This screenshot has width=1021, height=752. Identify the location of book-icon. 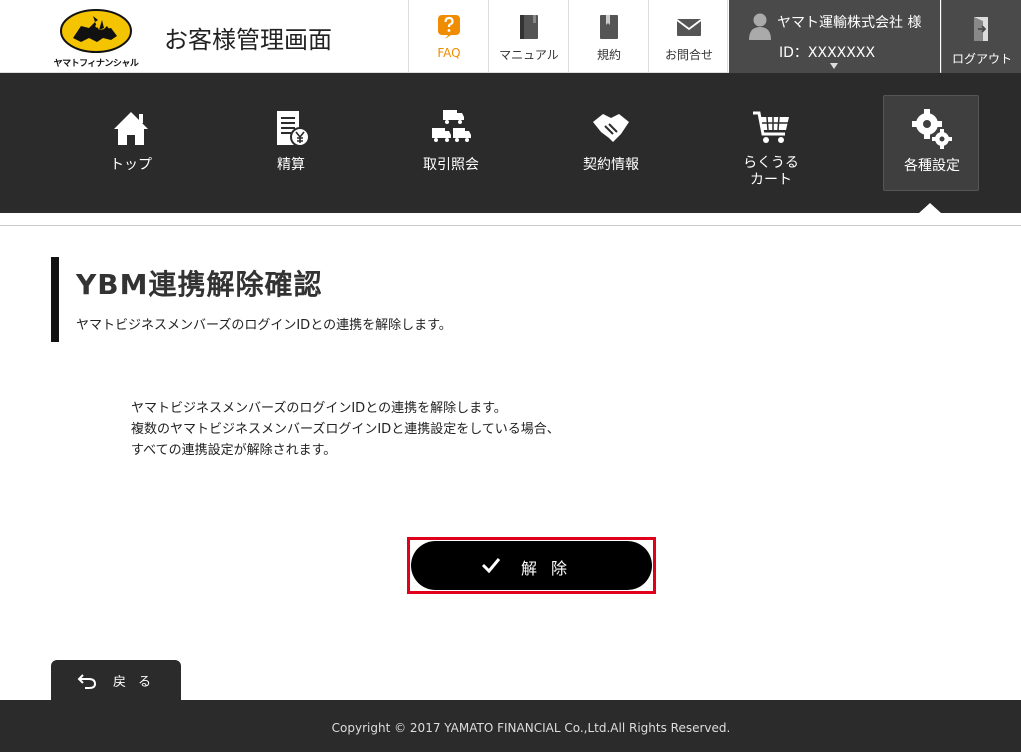
(529, 27).